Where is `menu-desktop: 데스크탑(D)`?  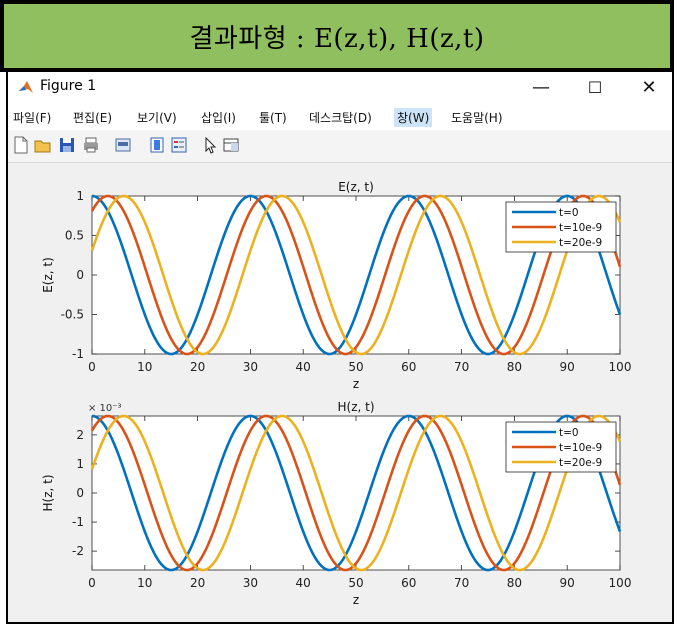 menu-desktop: 데스크탑(D) is located at coordinates (340, 117).